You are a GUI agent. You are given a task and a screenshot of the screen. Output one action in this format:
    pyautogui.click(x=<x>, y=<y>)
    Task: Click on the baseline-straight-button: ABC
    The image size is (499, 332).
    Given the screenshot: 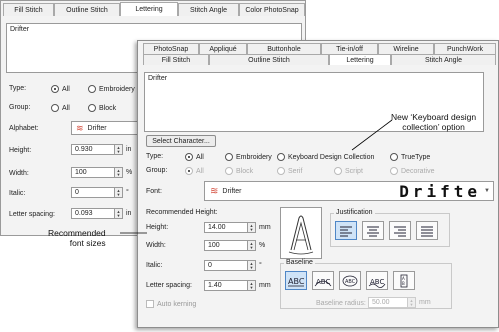 What is the action you would take?
    pyautogui.click(x=296, y=280)
    